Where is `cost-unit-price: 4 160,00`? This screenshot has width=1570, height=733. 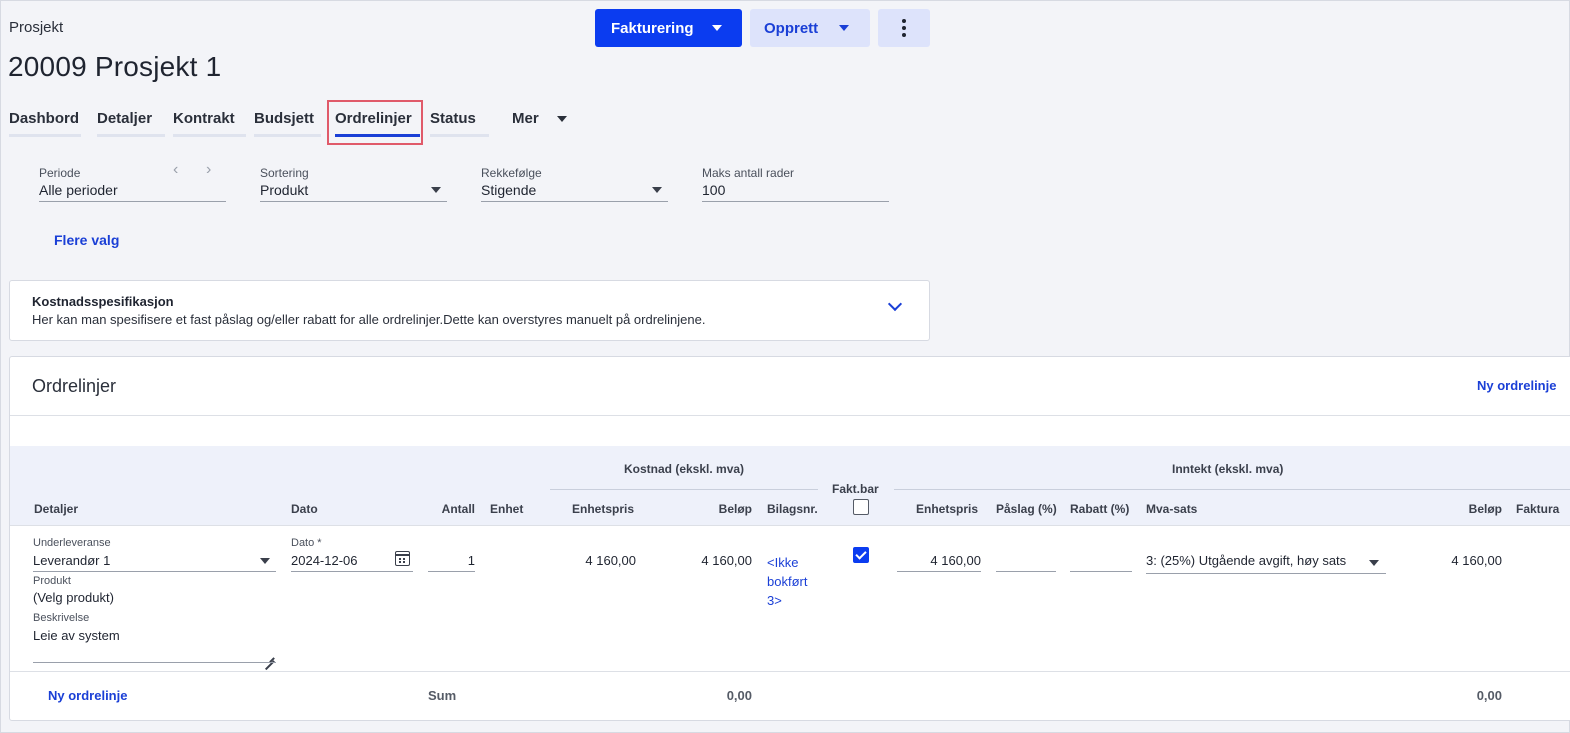 cost-unit-price: 4 160,00 is located at coordinates (610, 560).